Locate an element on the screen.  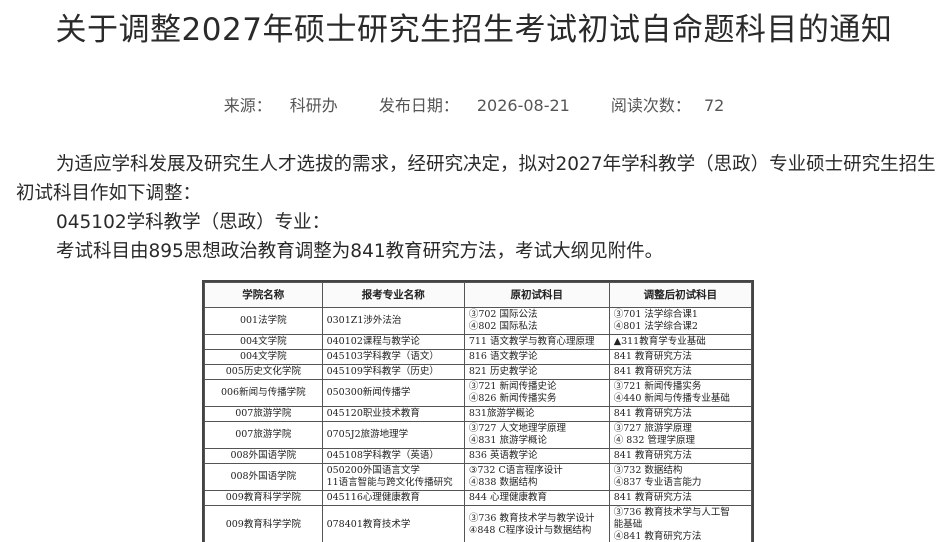
cell-line: 831旅游学概论 is located at coordinates (501, 413).